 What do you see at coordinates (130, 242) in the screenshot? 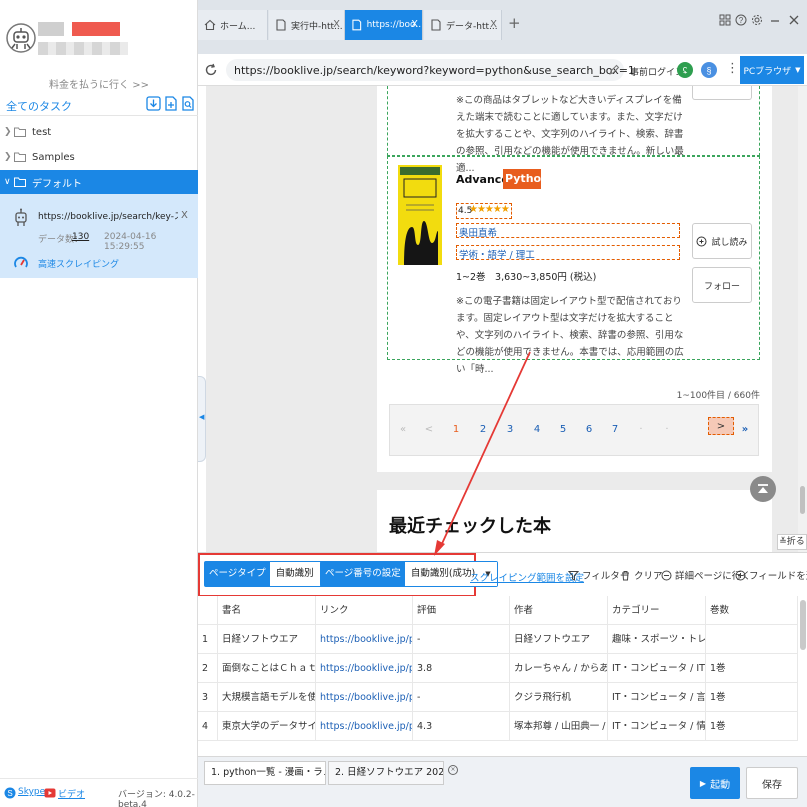
I see `task-date: 2024-04-16 15:29:55` at bounding box center [130, 242].